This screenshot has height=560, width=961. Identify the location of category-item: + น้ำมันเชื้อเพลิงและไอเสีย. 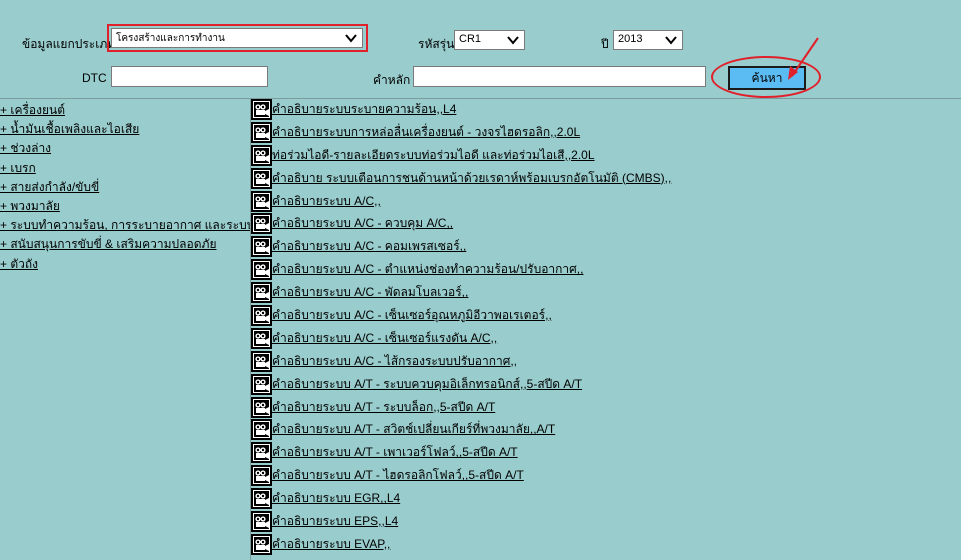
(125, 129).